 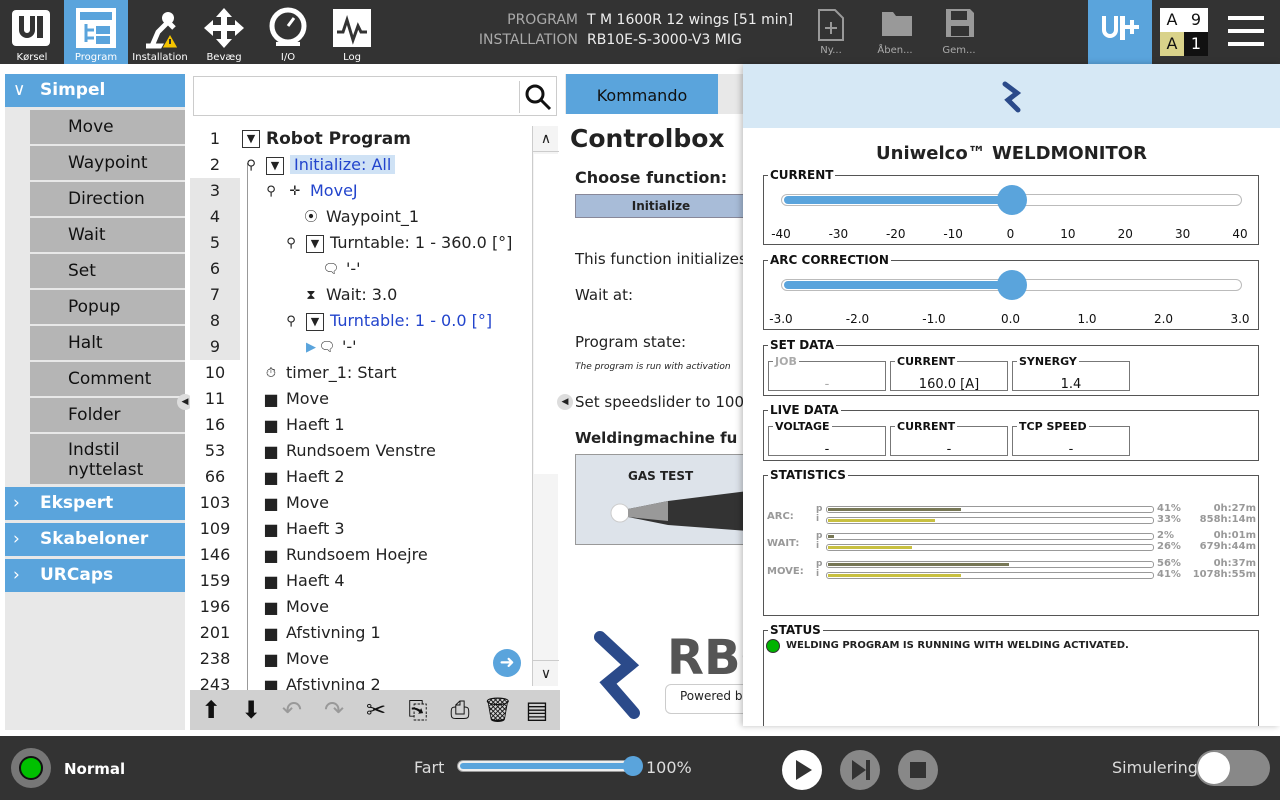 I want to click on live-data-title: LIVE DATA, so click(x=804, y=410).